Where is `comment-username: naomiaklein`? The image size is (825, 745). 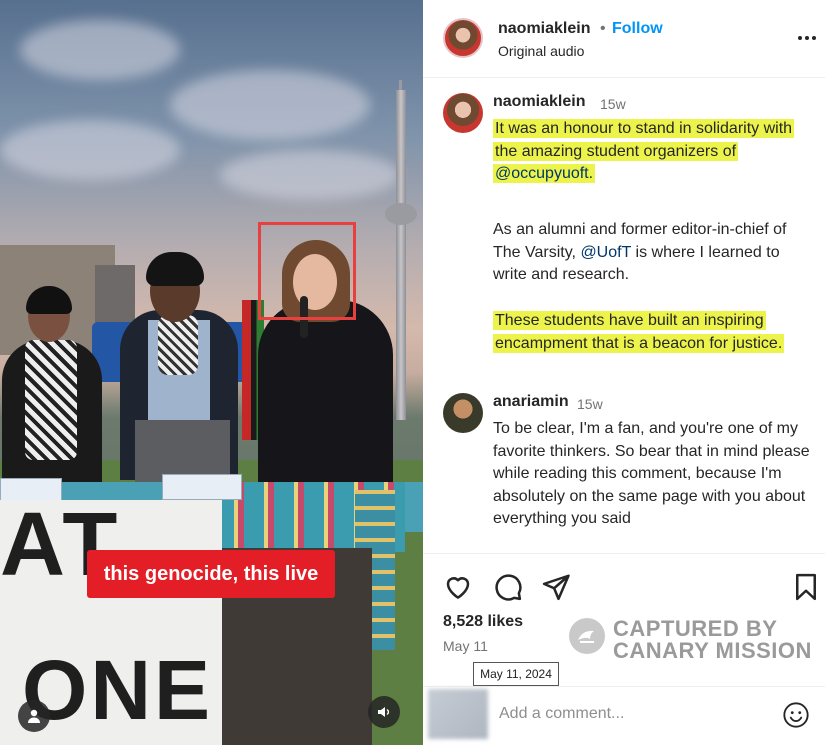
comment-username: naomiaklein is located at coordinates (539, 102).